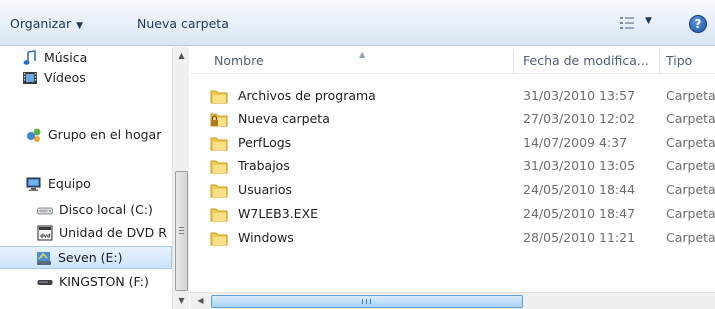 This screenshot has width=715, height=309. What do you see at coordinates (462, 190) in the screenshot?
I see `file-row: Usuarios 24/05/2010 18:44 Carpeta` at bounding box center [462, 190].